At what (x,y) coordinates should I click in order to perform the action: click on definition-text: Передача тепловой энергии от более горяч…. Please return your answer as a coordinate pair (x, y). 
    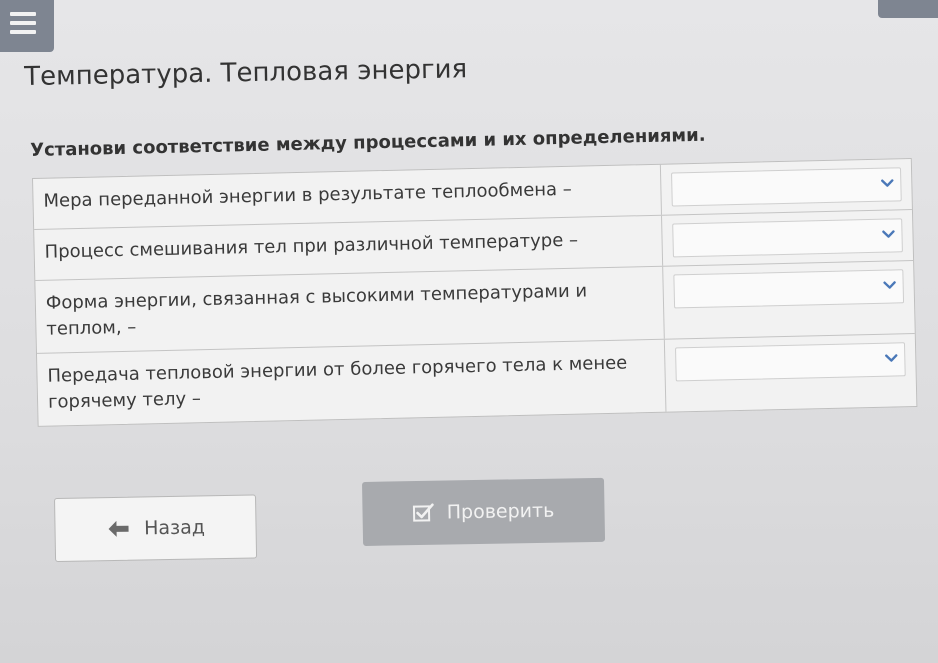
    Looking at the image, I should click on (351, 383).